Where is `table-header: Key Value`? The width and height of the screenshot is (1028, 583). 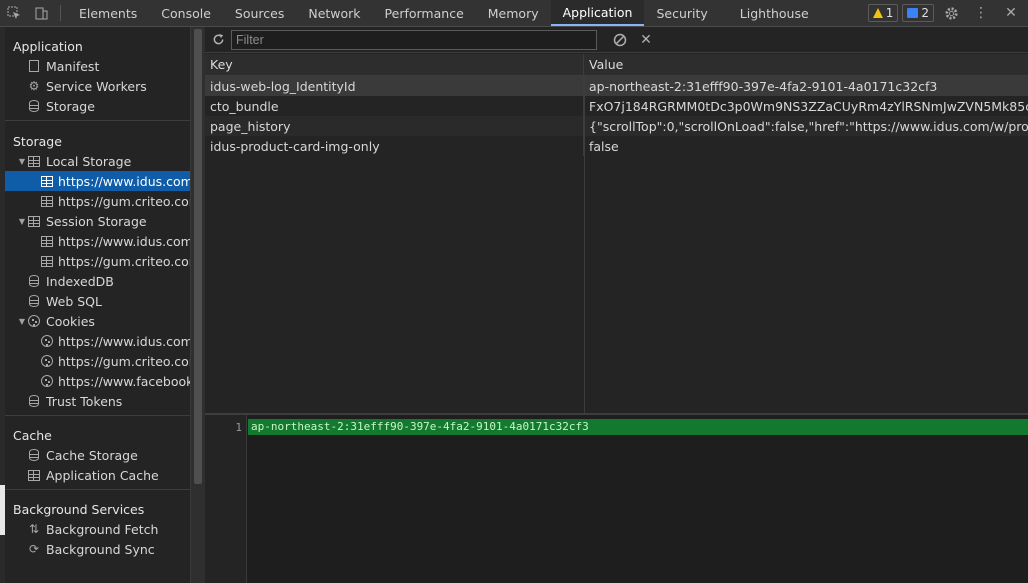 table-header: Key Value is located at coordinates (616, 65).